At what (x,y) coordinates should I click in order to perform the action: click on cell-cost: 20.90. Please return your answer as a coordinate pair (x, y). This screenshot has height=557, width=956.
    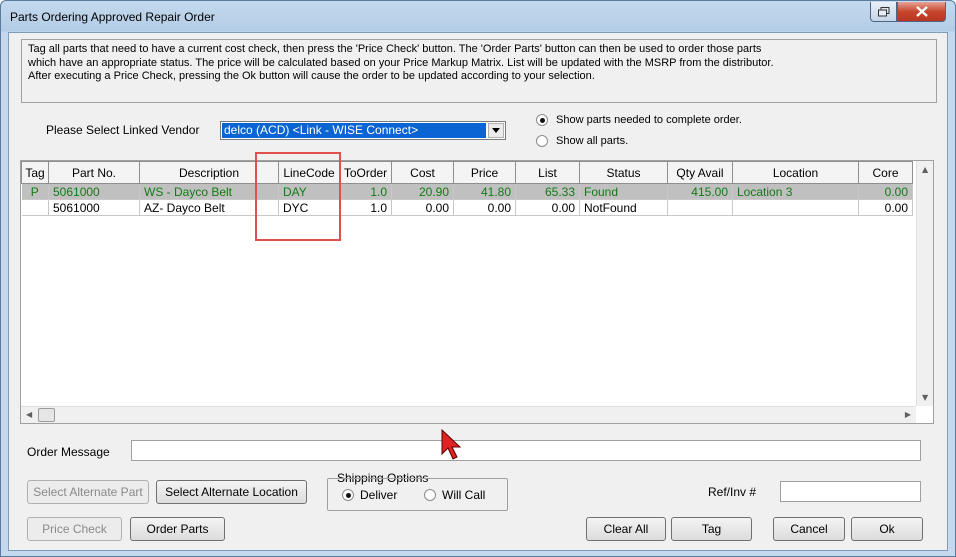
    Looking at the image, I should click on (422, 191).